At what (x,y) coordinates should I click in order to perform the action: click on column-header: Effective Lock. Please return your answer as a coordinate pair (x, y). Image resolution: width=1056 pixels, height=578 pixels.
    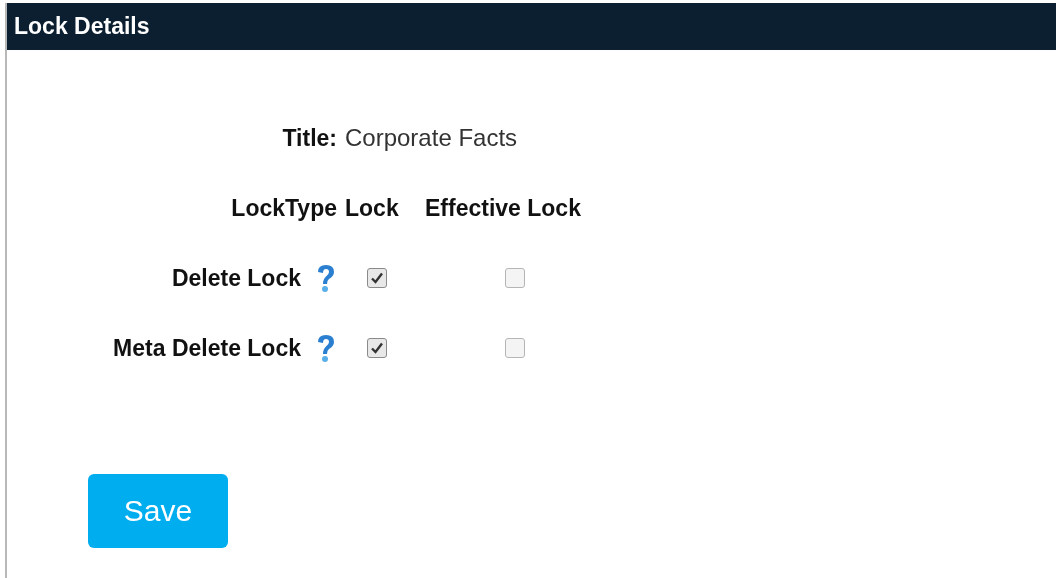
    Looking at the image, I should click on (503, 208).